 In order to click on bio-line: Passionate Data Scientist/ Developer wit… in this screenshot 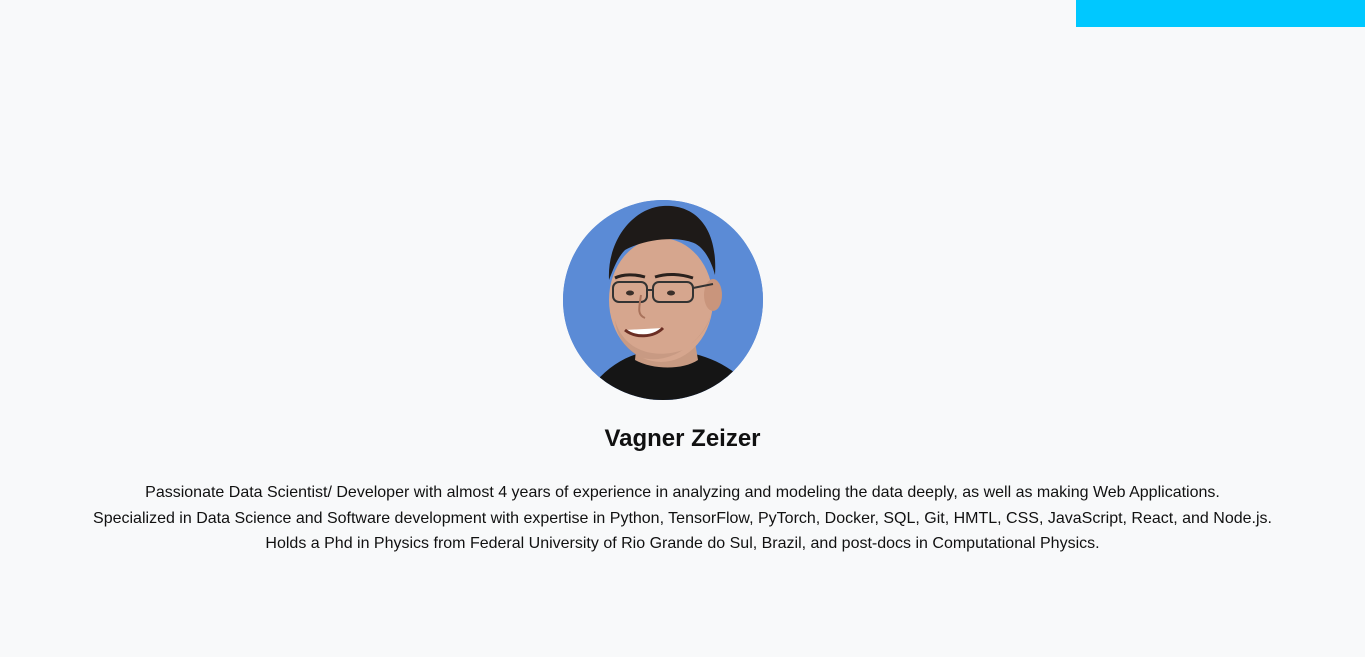, I will do `click(682, 492)`.